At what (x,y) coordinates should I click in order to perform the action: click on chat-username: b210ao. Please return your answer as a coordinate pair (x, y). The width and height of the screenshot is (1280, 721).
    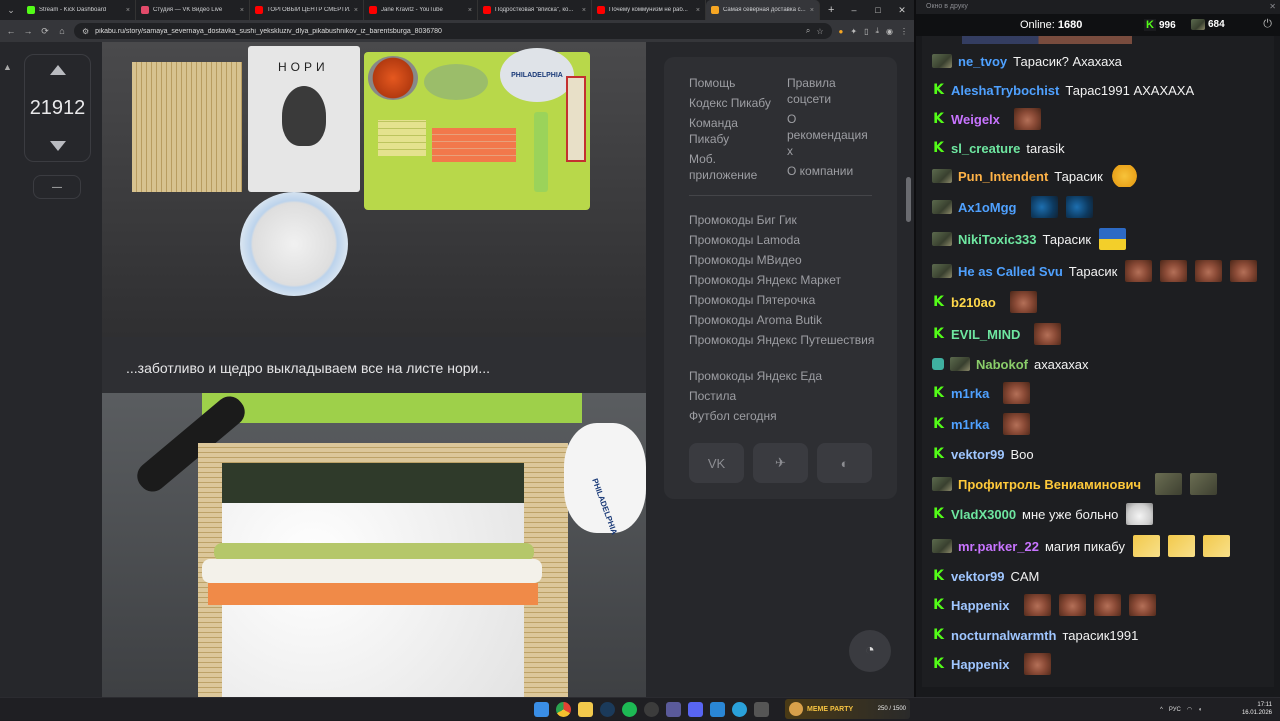
    Looking at the image, I should click on (973, 302).